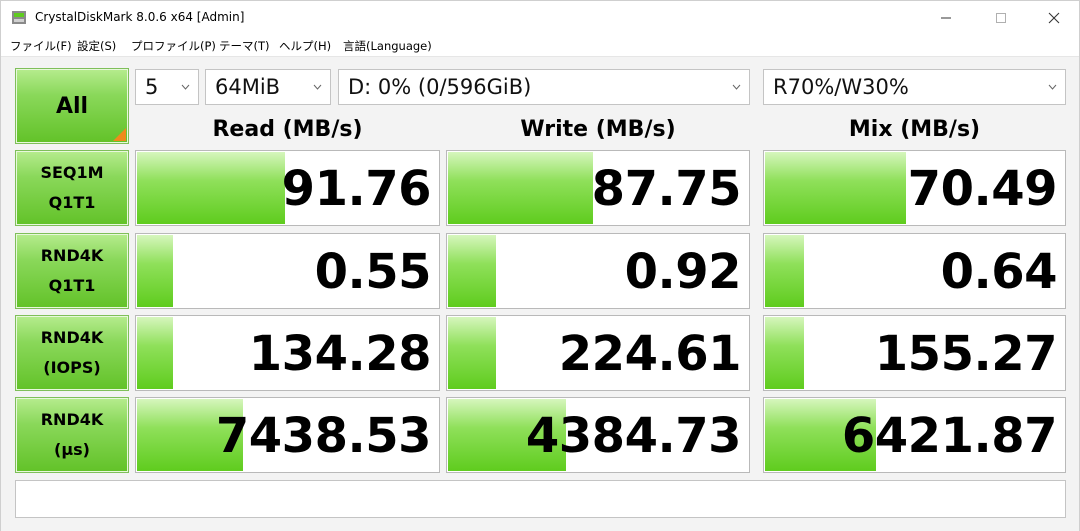 The height and width of the screenshot is (531, 1080). What do you see at coordinates (72, 271) in the screenshot?
I see `rnd4k-q1t1-button: RND4K Q1T1` at bounding box center [72, 271].